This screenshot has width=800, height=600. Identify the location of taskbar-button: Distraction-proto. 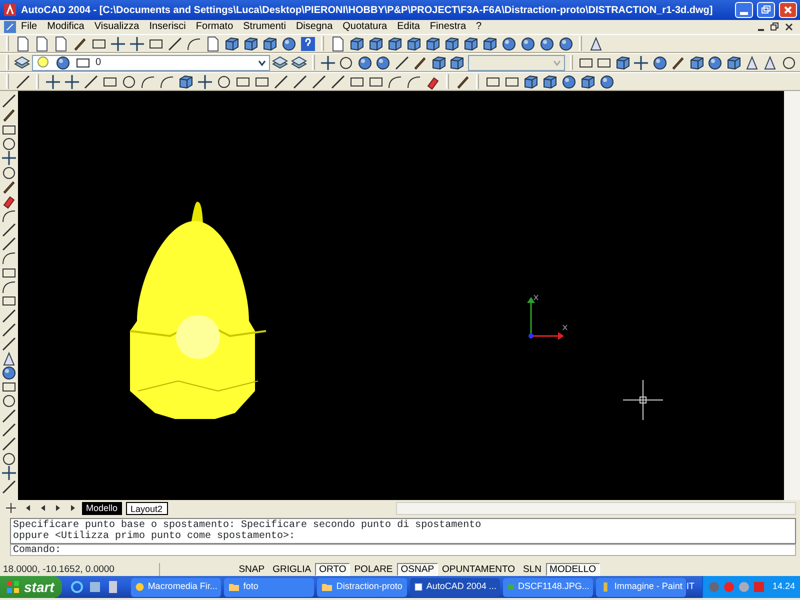
(362, 587).